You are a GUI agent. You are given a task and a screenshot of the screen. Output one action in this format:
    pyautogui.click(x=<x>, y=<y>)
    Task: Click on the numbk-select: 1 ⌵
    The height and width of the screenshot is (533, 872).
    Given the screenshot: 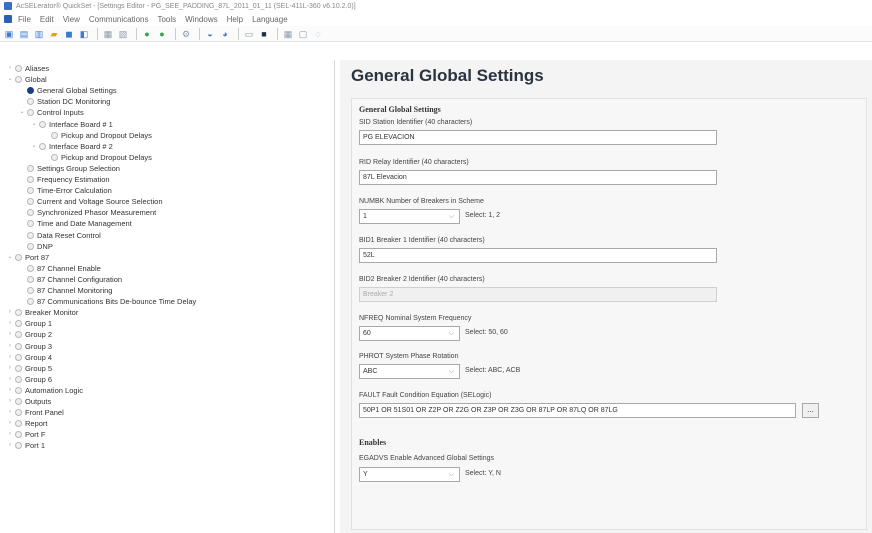 What is the action you would take?
    pyautogui.click(x=409, y=216)
    